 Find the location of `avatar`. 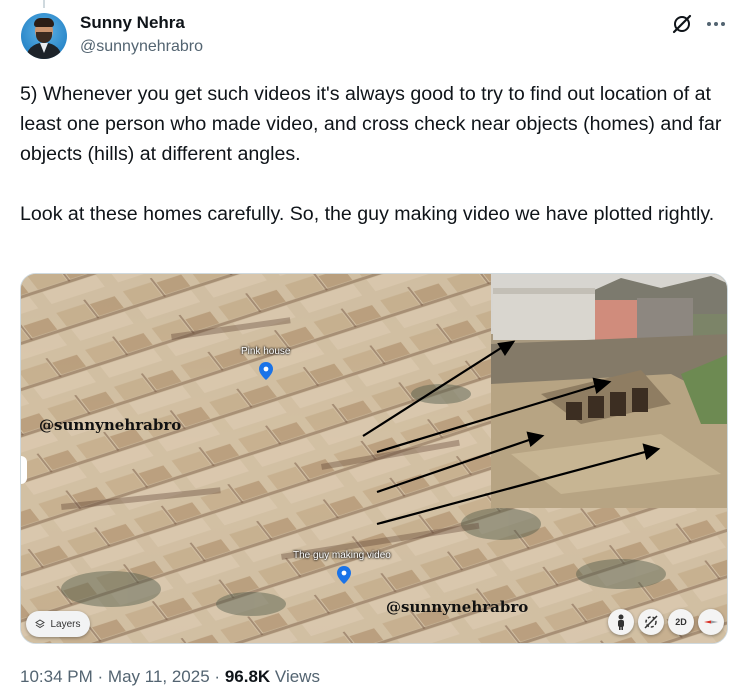

avatar is located at coordinates (44, 36).